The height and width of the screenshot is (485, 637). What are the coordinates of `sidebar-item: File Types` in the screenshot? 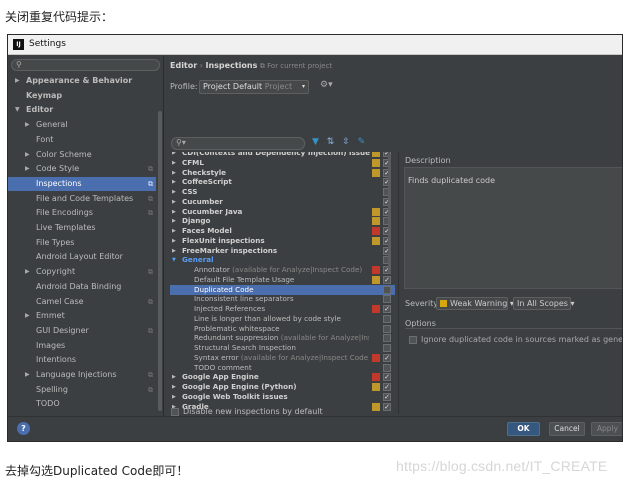 It's located at (82, 243).